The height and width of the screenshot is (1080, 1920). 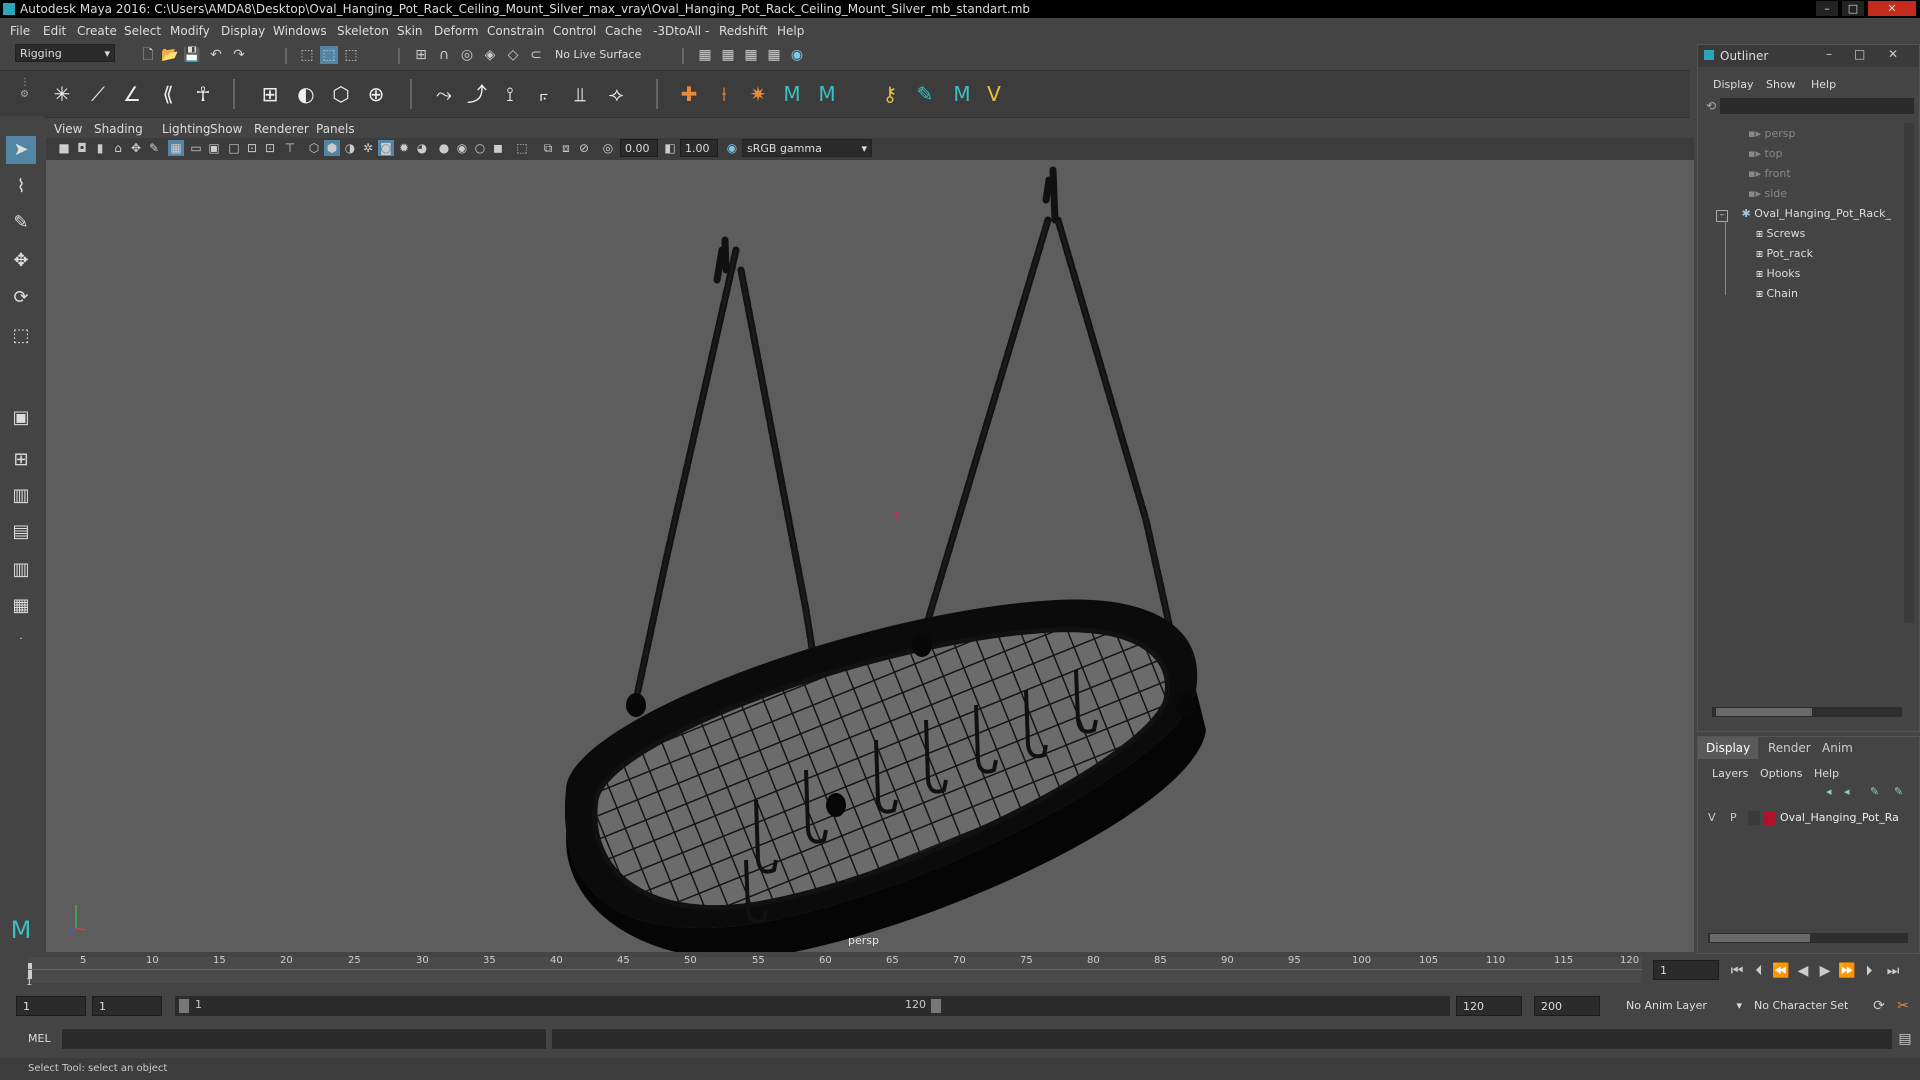 I want to click on minimize-button: –, so click(x=1827, y=8).